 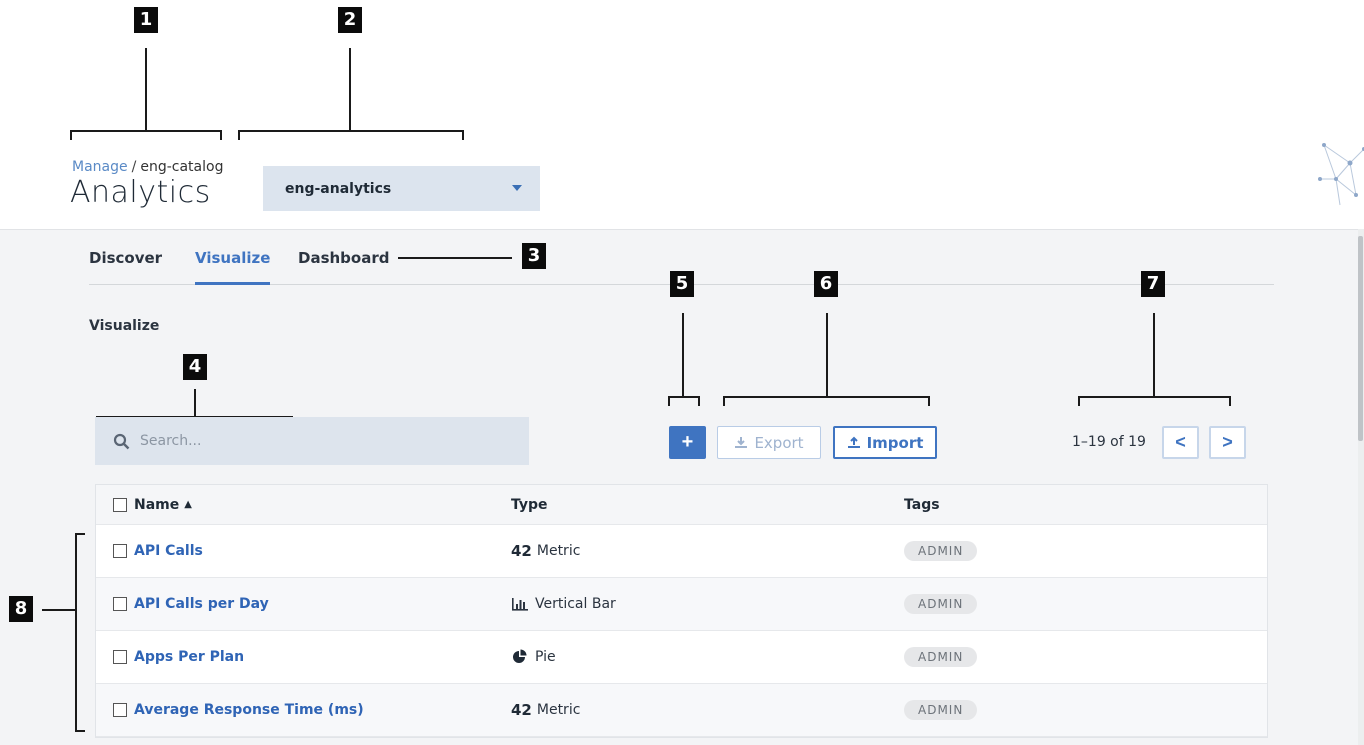 What do you see at coordinates (1180, 442) in the screenshot?
I see `prev-page-button: <` at bounding box center [1180, 442].